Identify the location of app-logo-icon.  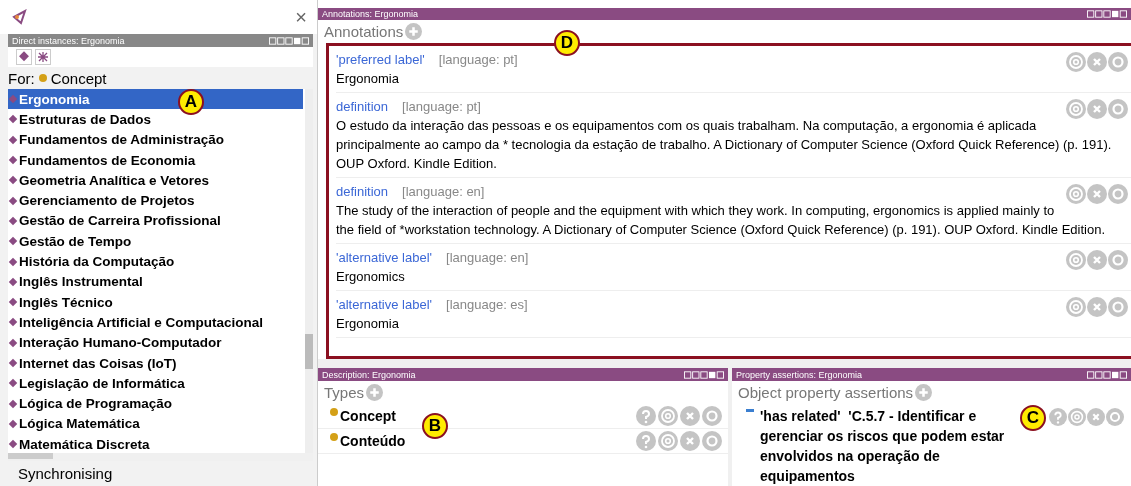
(20, 17).